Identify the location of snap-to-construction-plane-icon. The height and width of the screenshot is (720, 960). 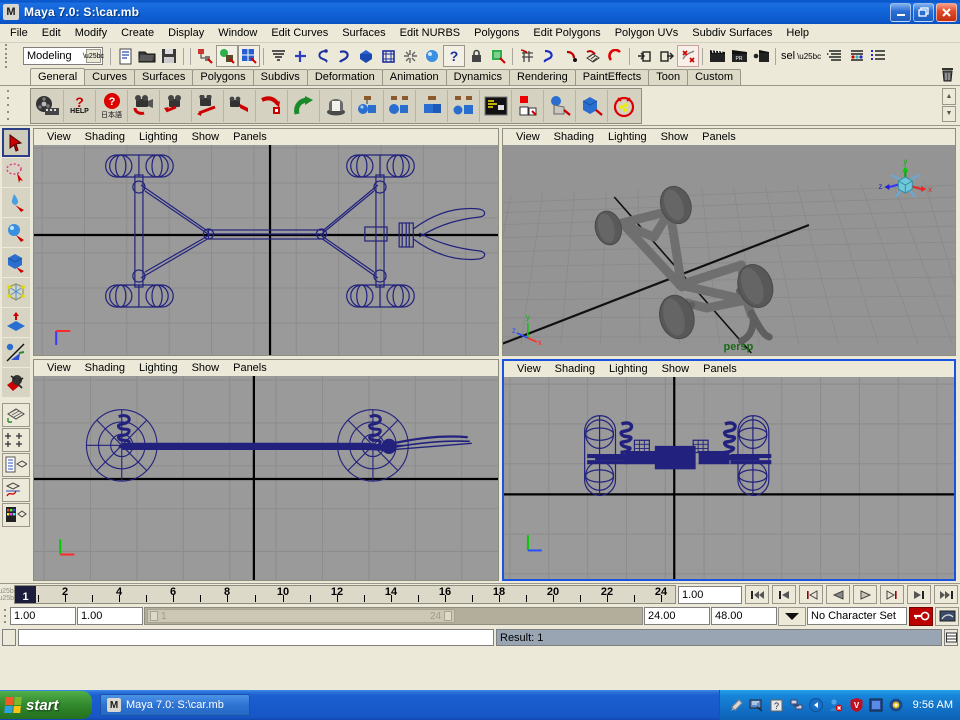
(388, 56).